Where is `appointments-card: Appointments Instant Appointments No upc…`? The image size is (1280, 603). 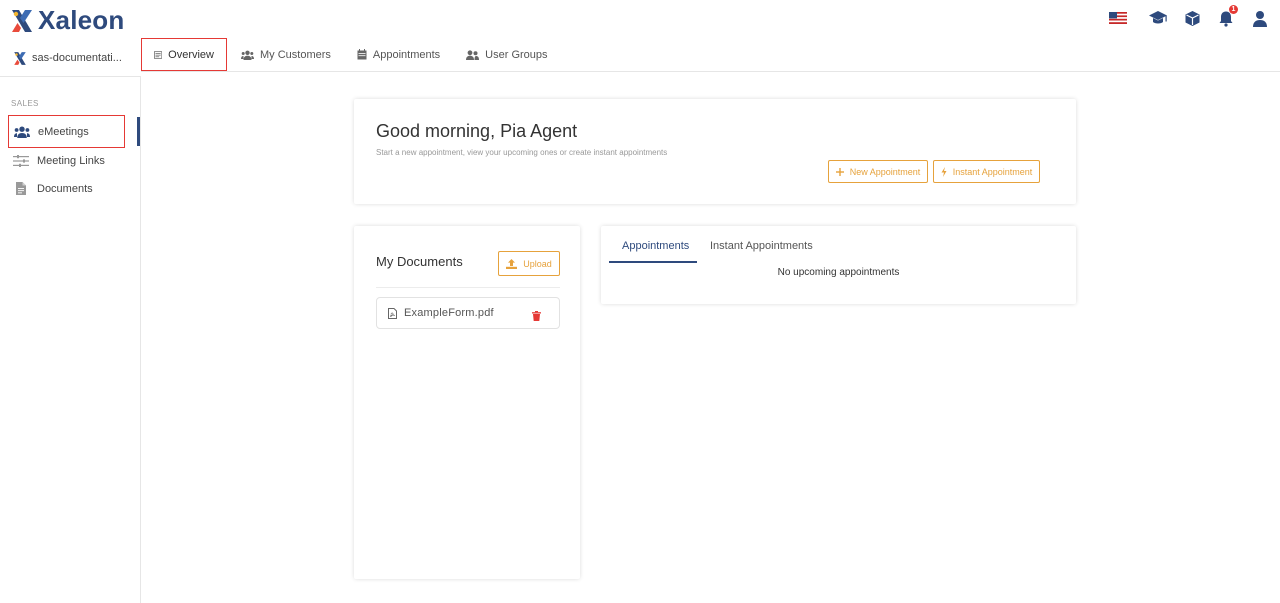
appointments-card: Appointments Instant Appointments No upc… is located at coordinates (838, 265).